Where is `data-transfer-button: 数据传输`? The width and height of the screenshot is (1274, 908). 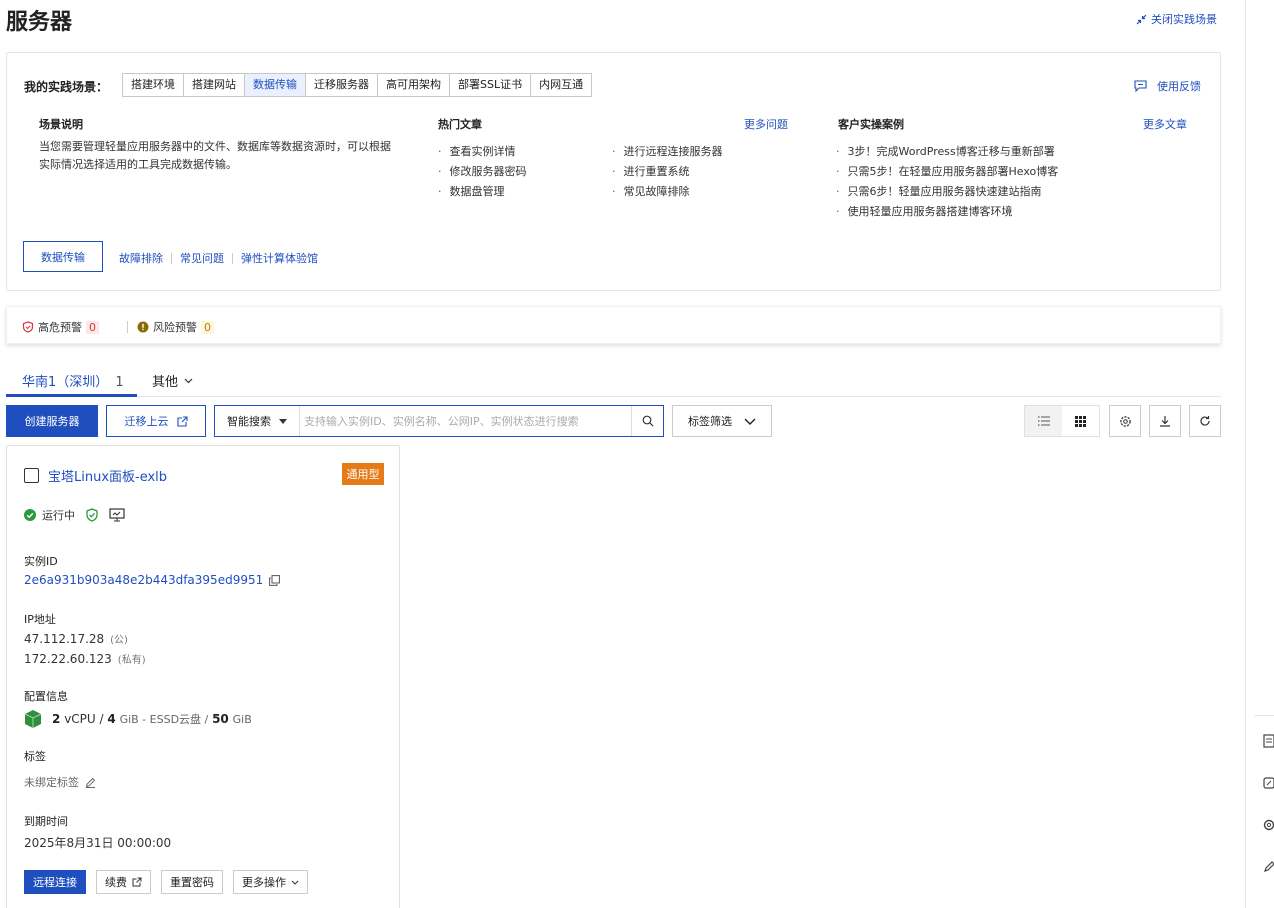
data-transfer-button: 数据传输 is located at coordinates (63, 256).